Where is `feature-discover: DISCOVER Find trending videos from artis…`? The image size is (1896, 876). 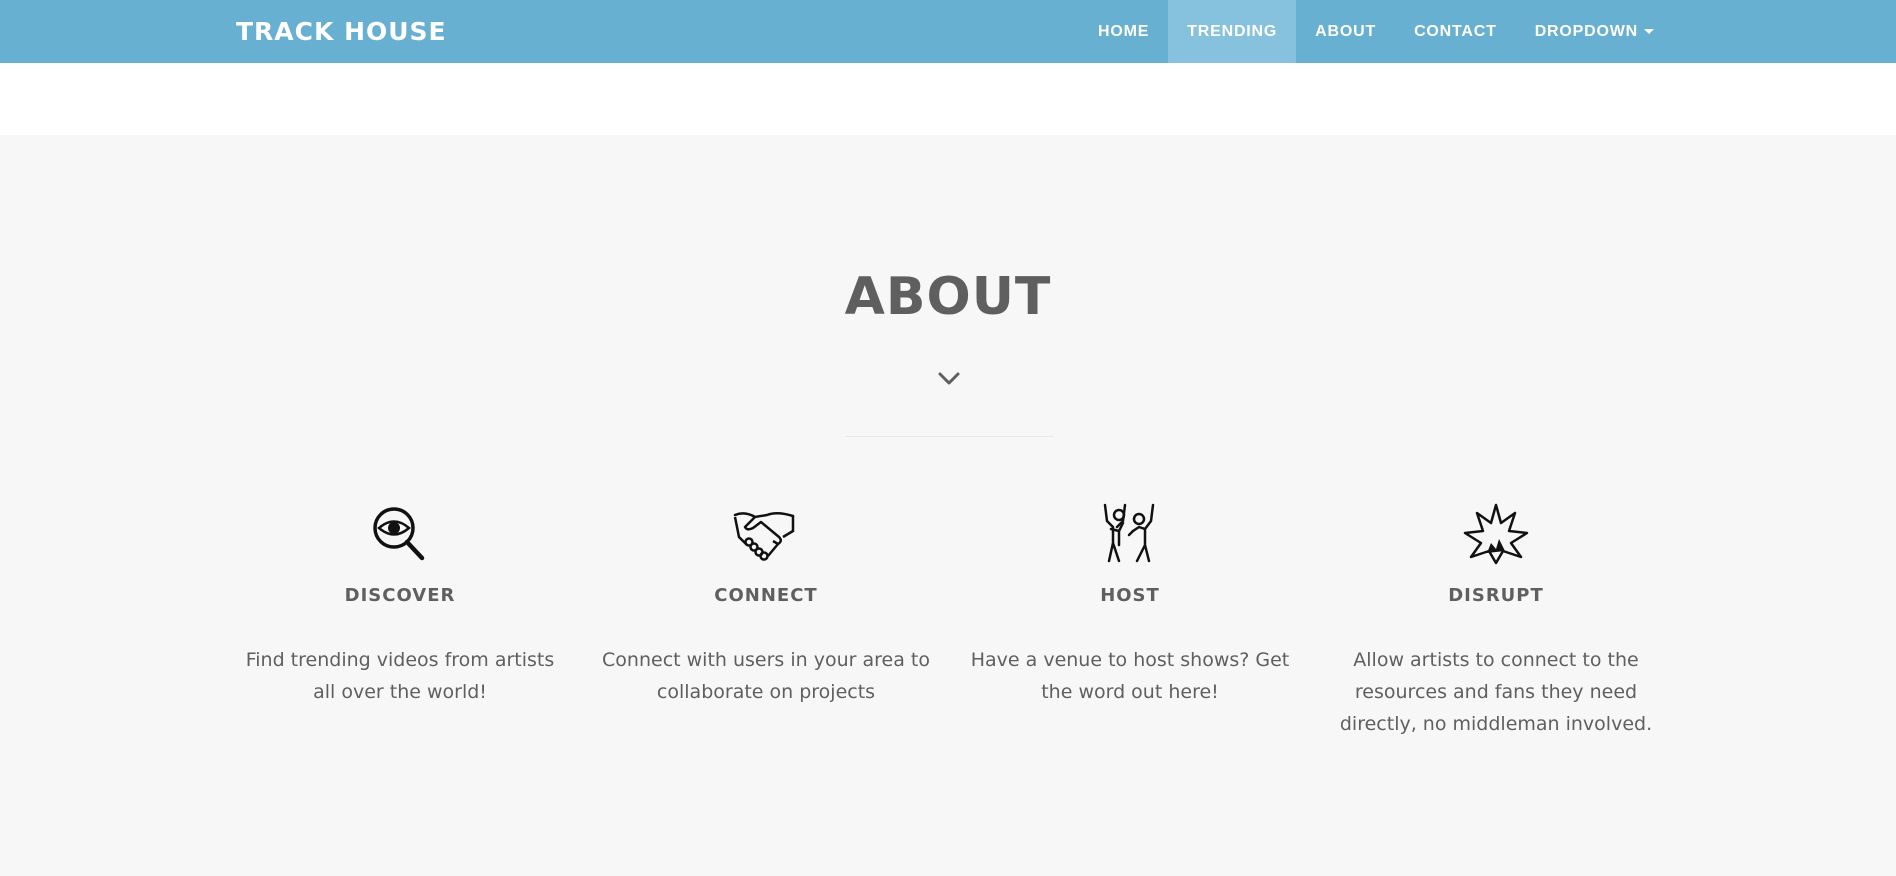
feature-discover: DISCOVER Find trending videos from artis… is located at coordinates (400, 604).